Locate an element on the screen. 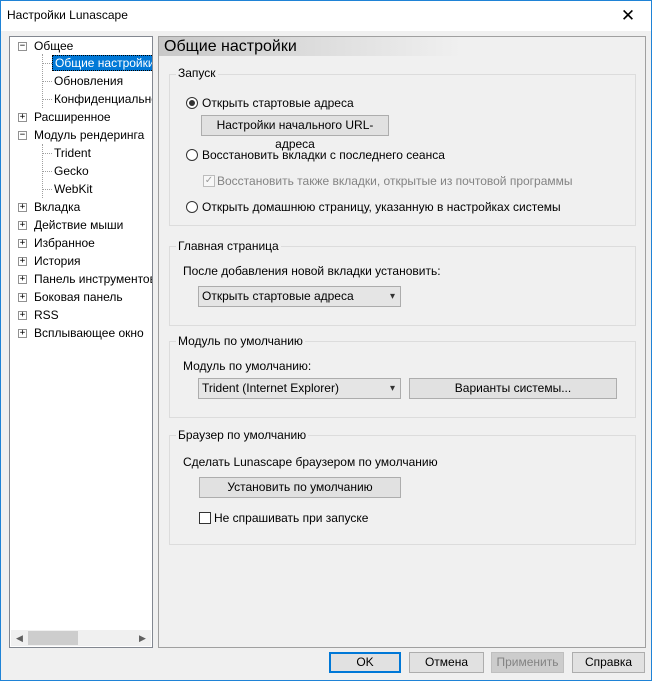  startup-group-label: Запуск is located at coordinates (197, 73).